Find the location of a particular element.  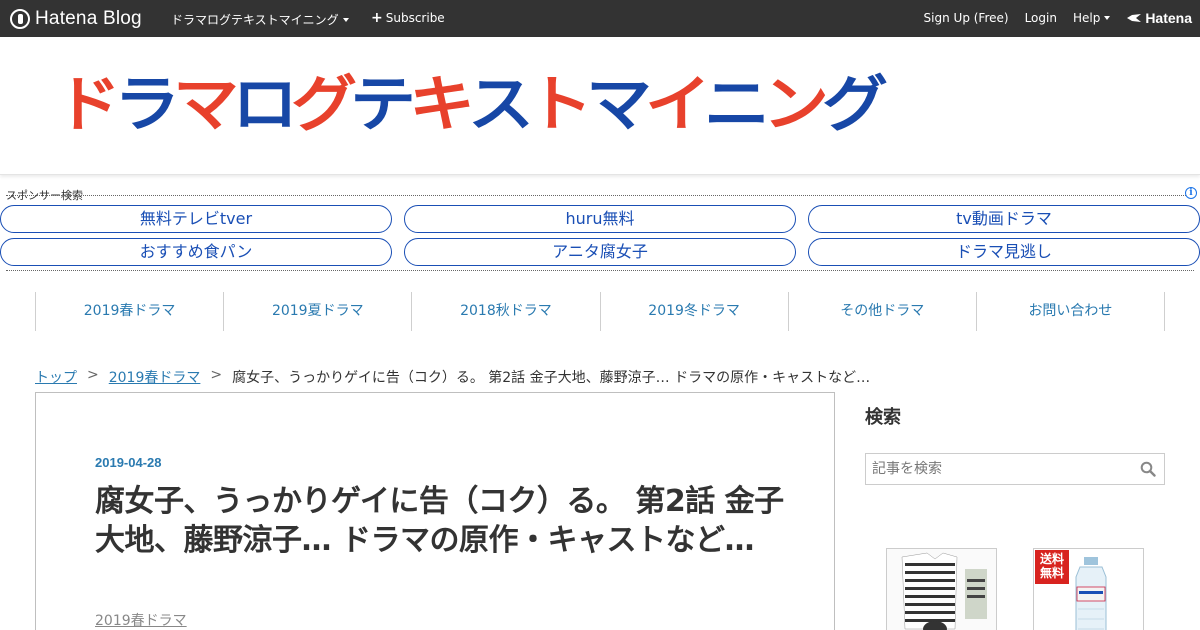

blog-title-banner: ドラマログテキストマイニング is located at coordinates (600, 105).